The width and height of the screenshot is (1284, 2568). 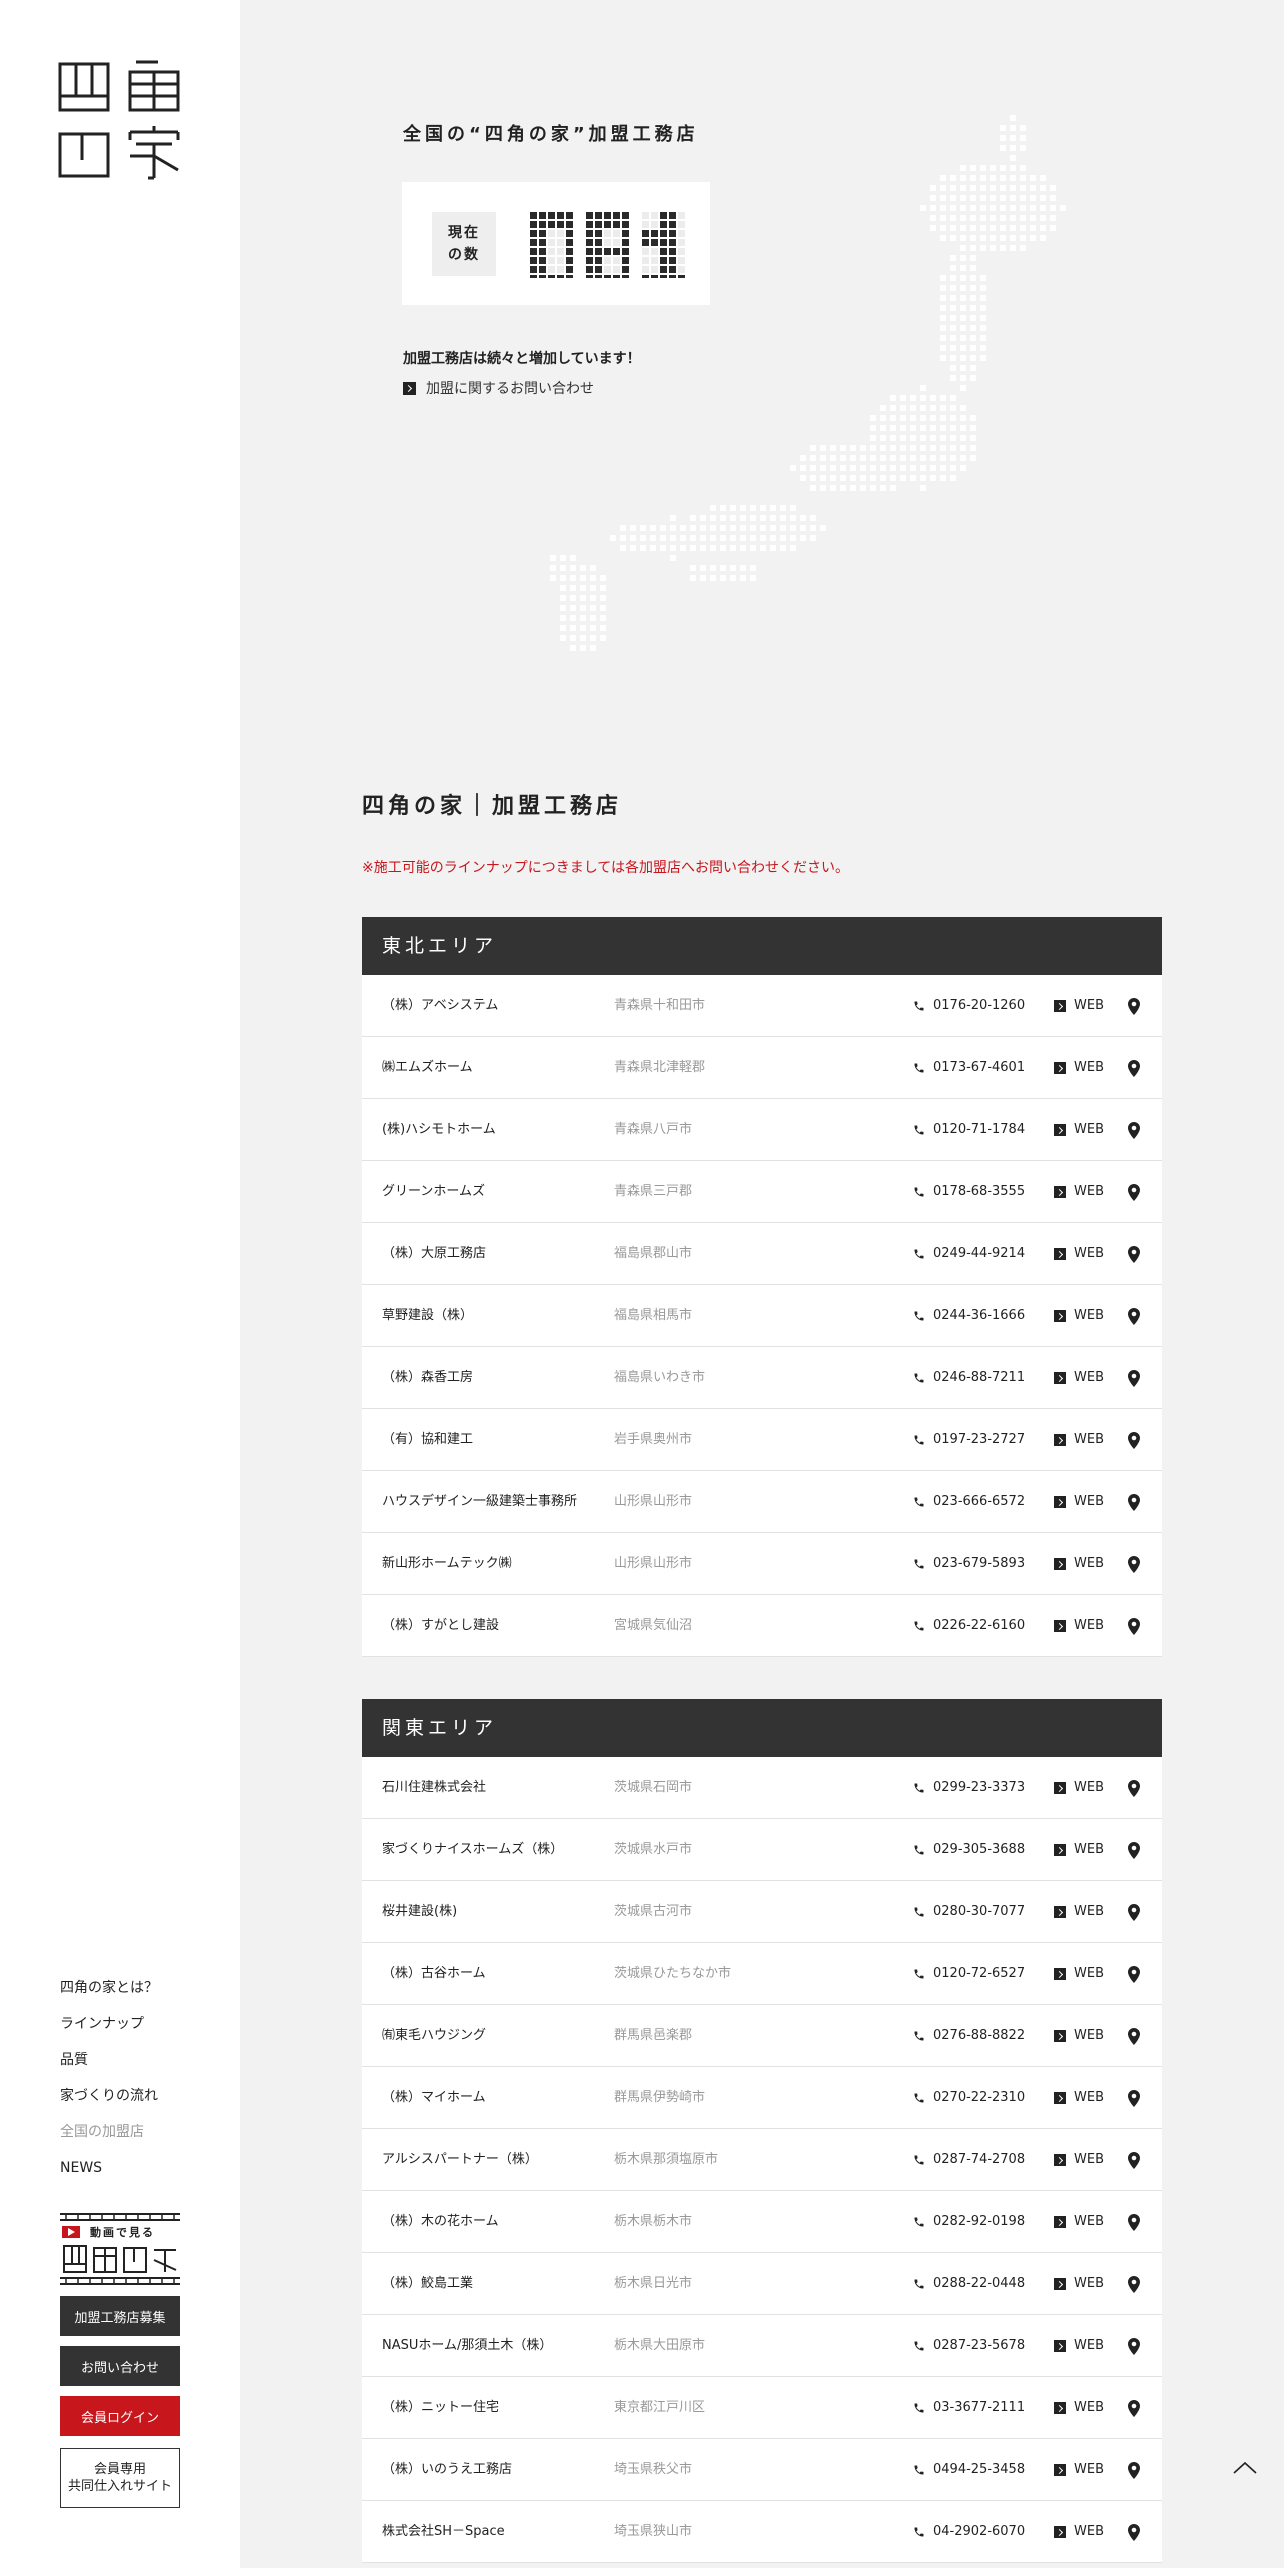 I want to click on store-phone-number: 0288-22-0448, so click(x=979, y=2283).